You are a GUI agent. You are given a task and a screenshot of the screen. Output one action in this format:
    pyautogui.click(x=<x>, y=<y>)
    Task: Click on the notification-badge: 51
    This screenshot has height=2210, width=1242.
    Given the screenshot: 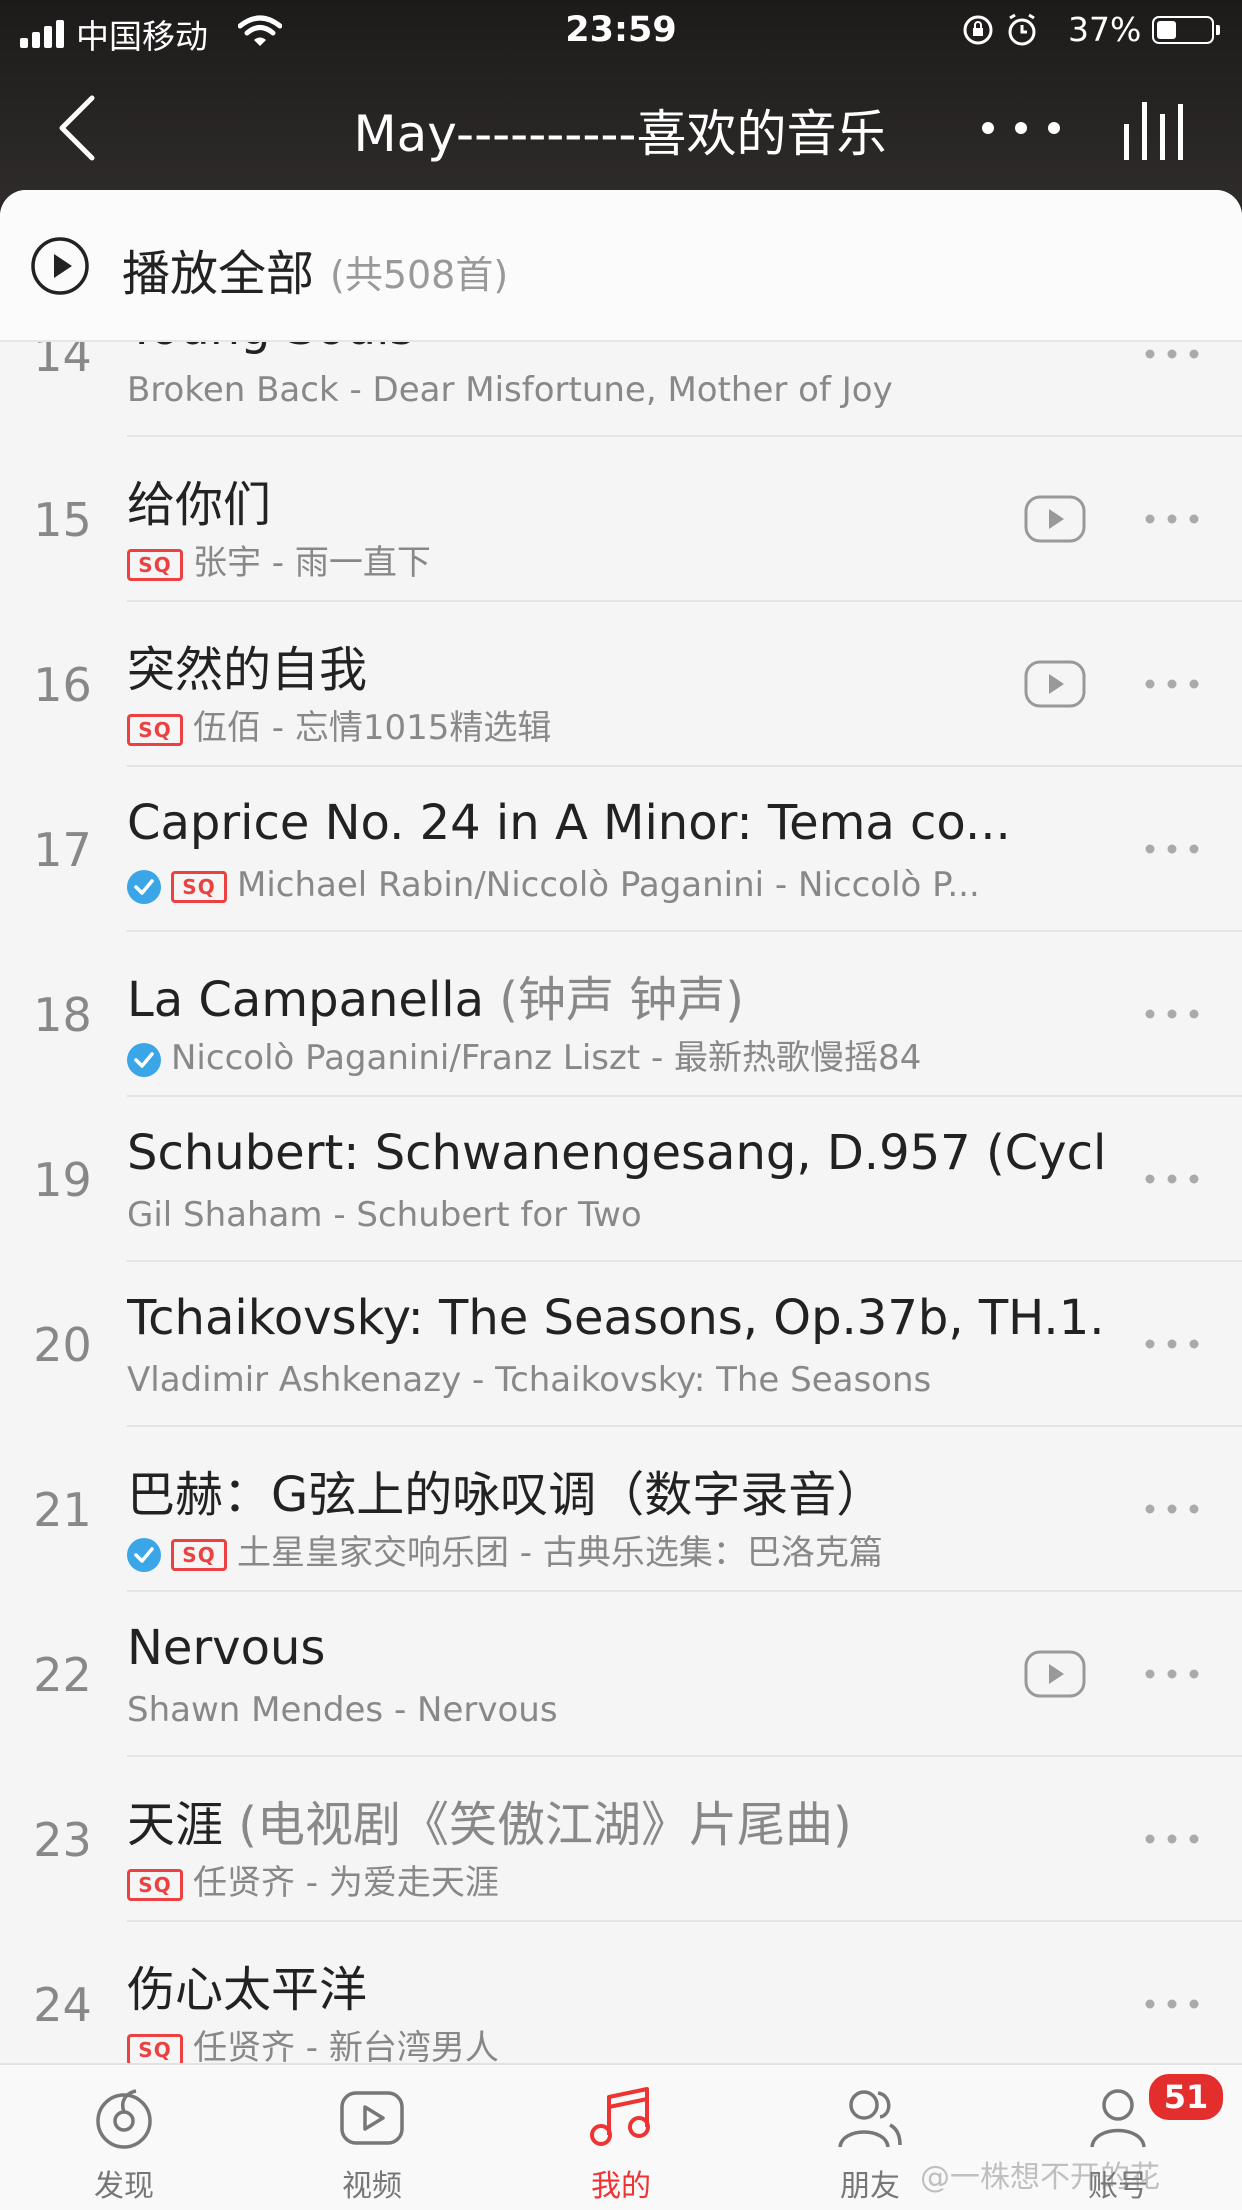 What is the action you would take?
    pyautogui.click(x=1186, y=2097)
    